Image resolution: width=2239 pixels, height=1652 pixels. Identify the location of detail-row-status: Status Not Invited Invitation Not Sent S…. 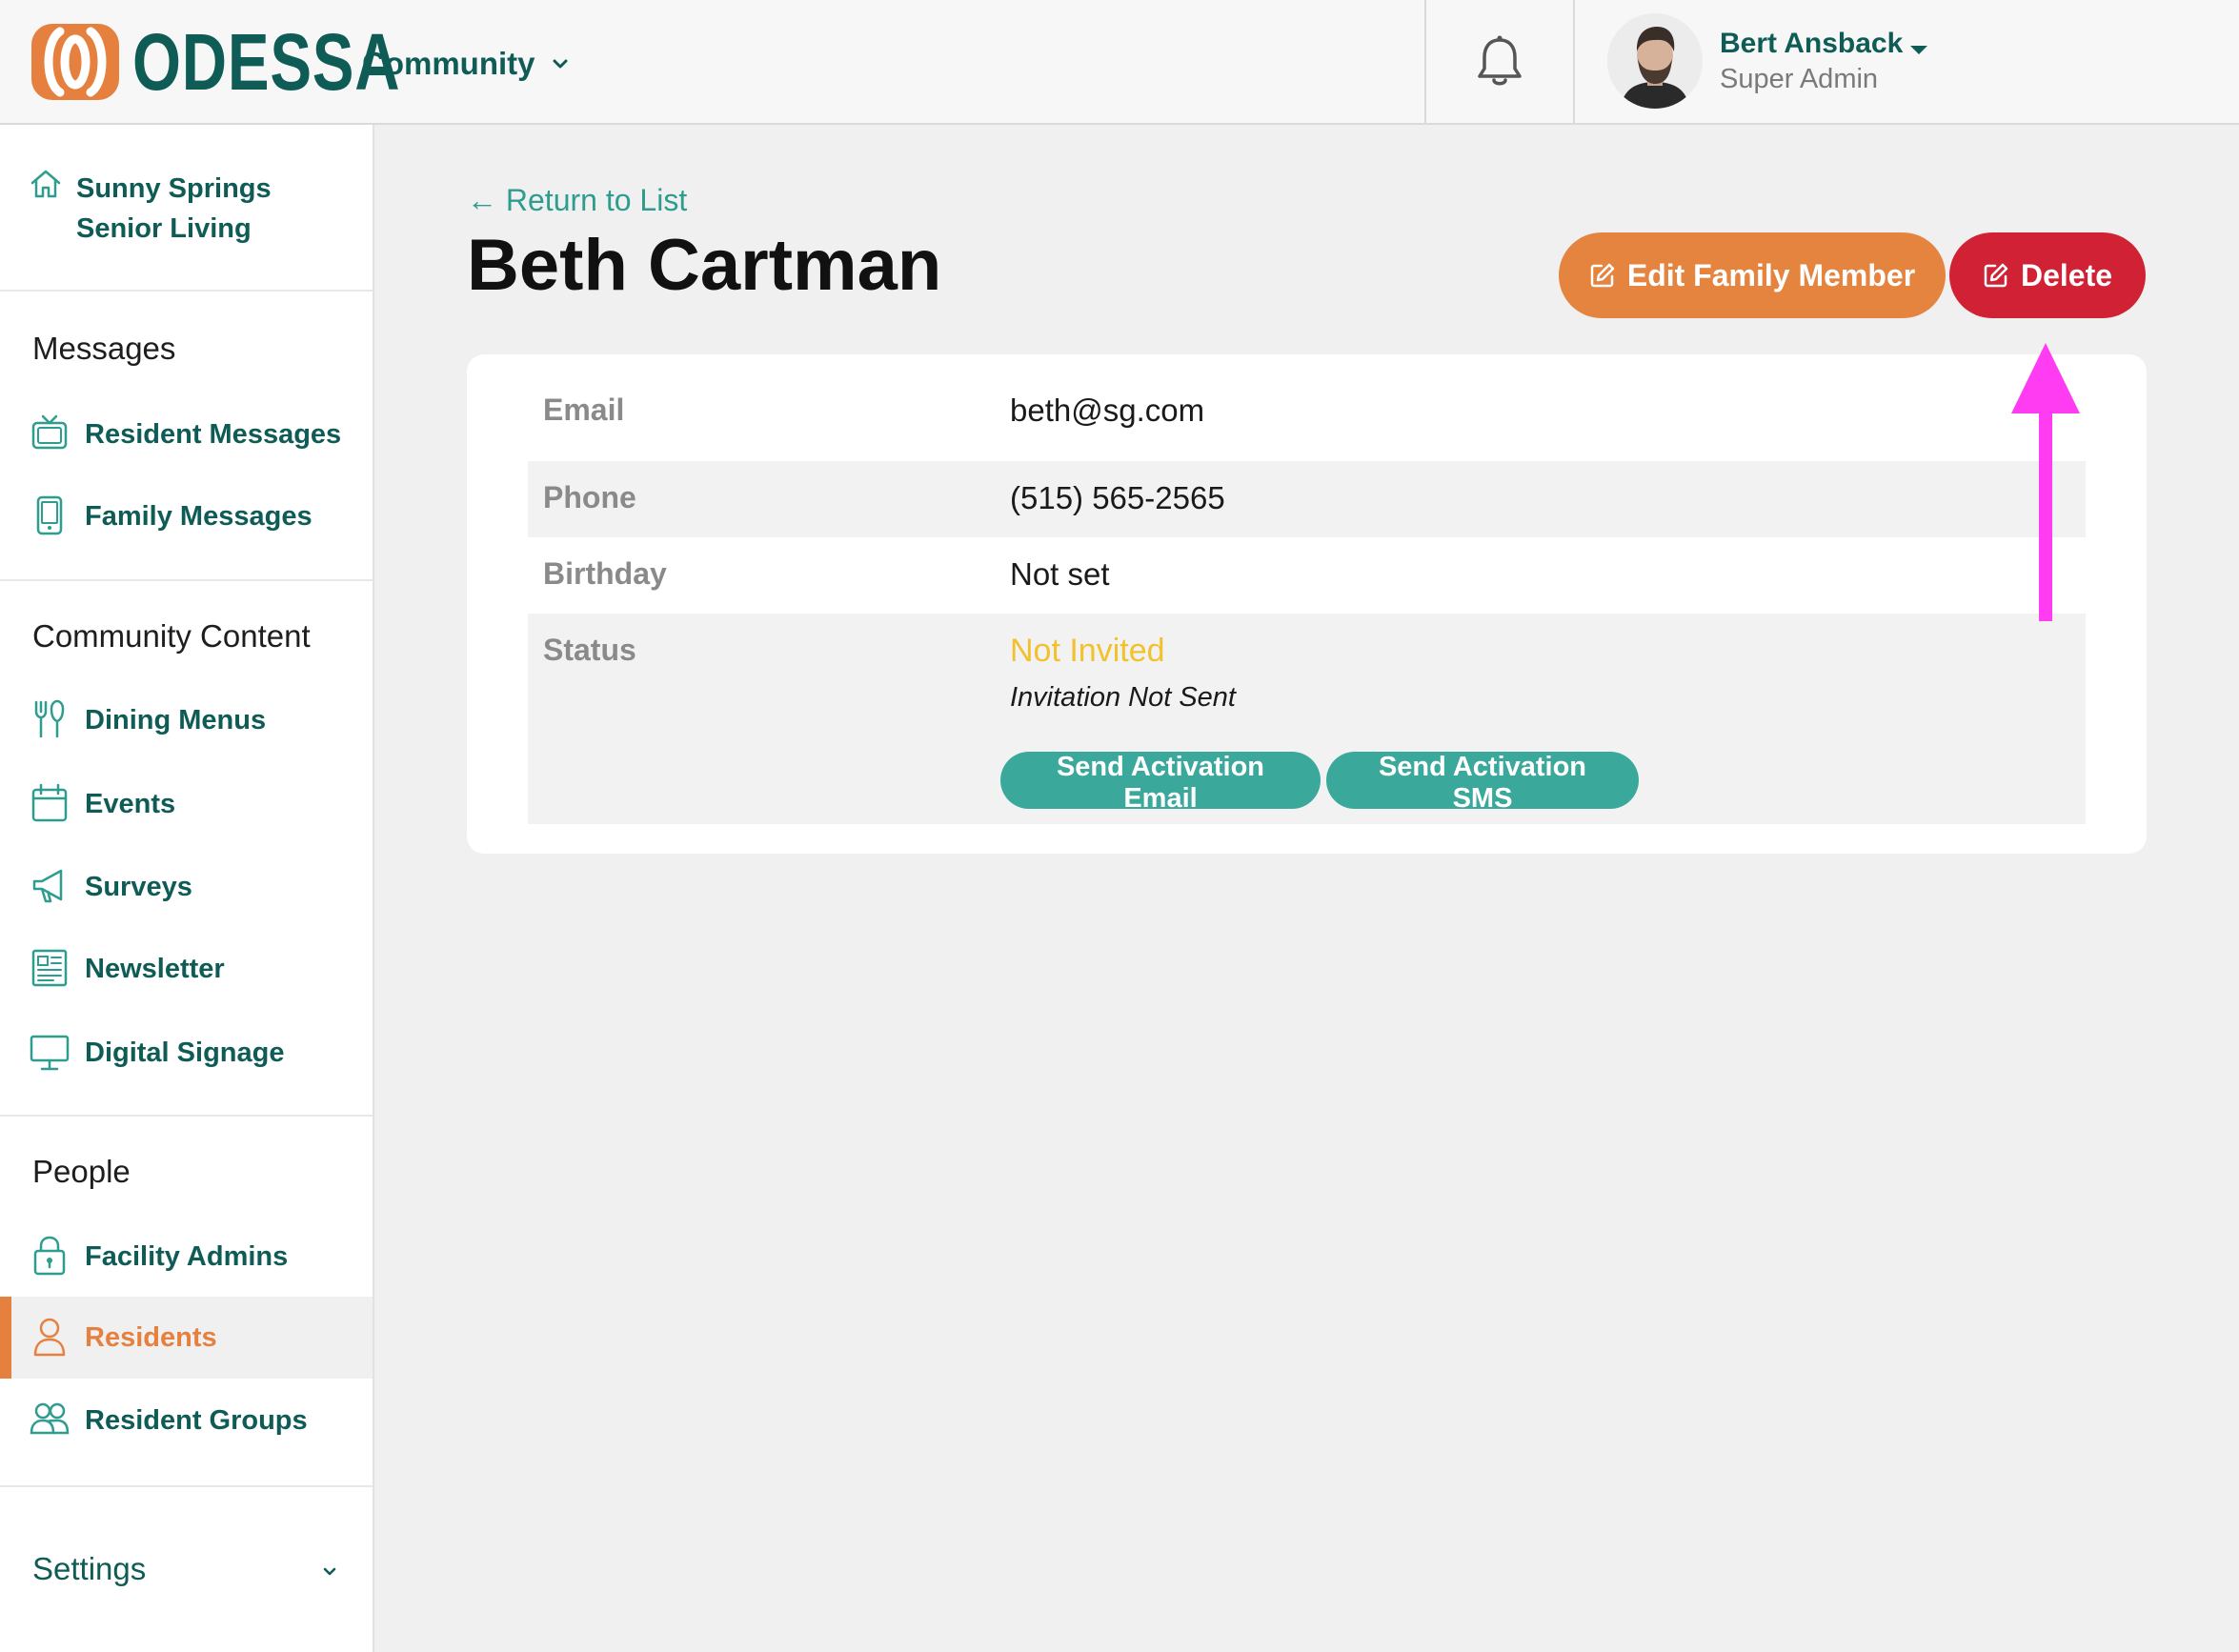
(1307, 719).